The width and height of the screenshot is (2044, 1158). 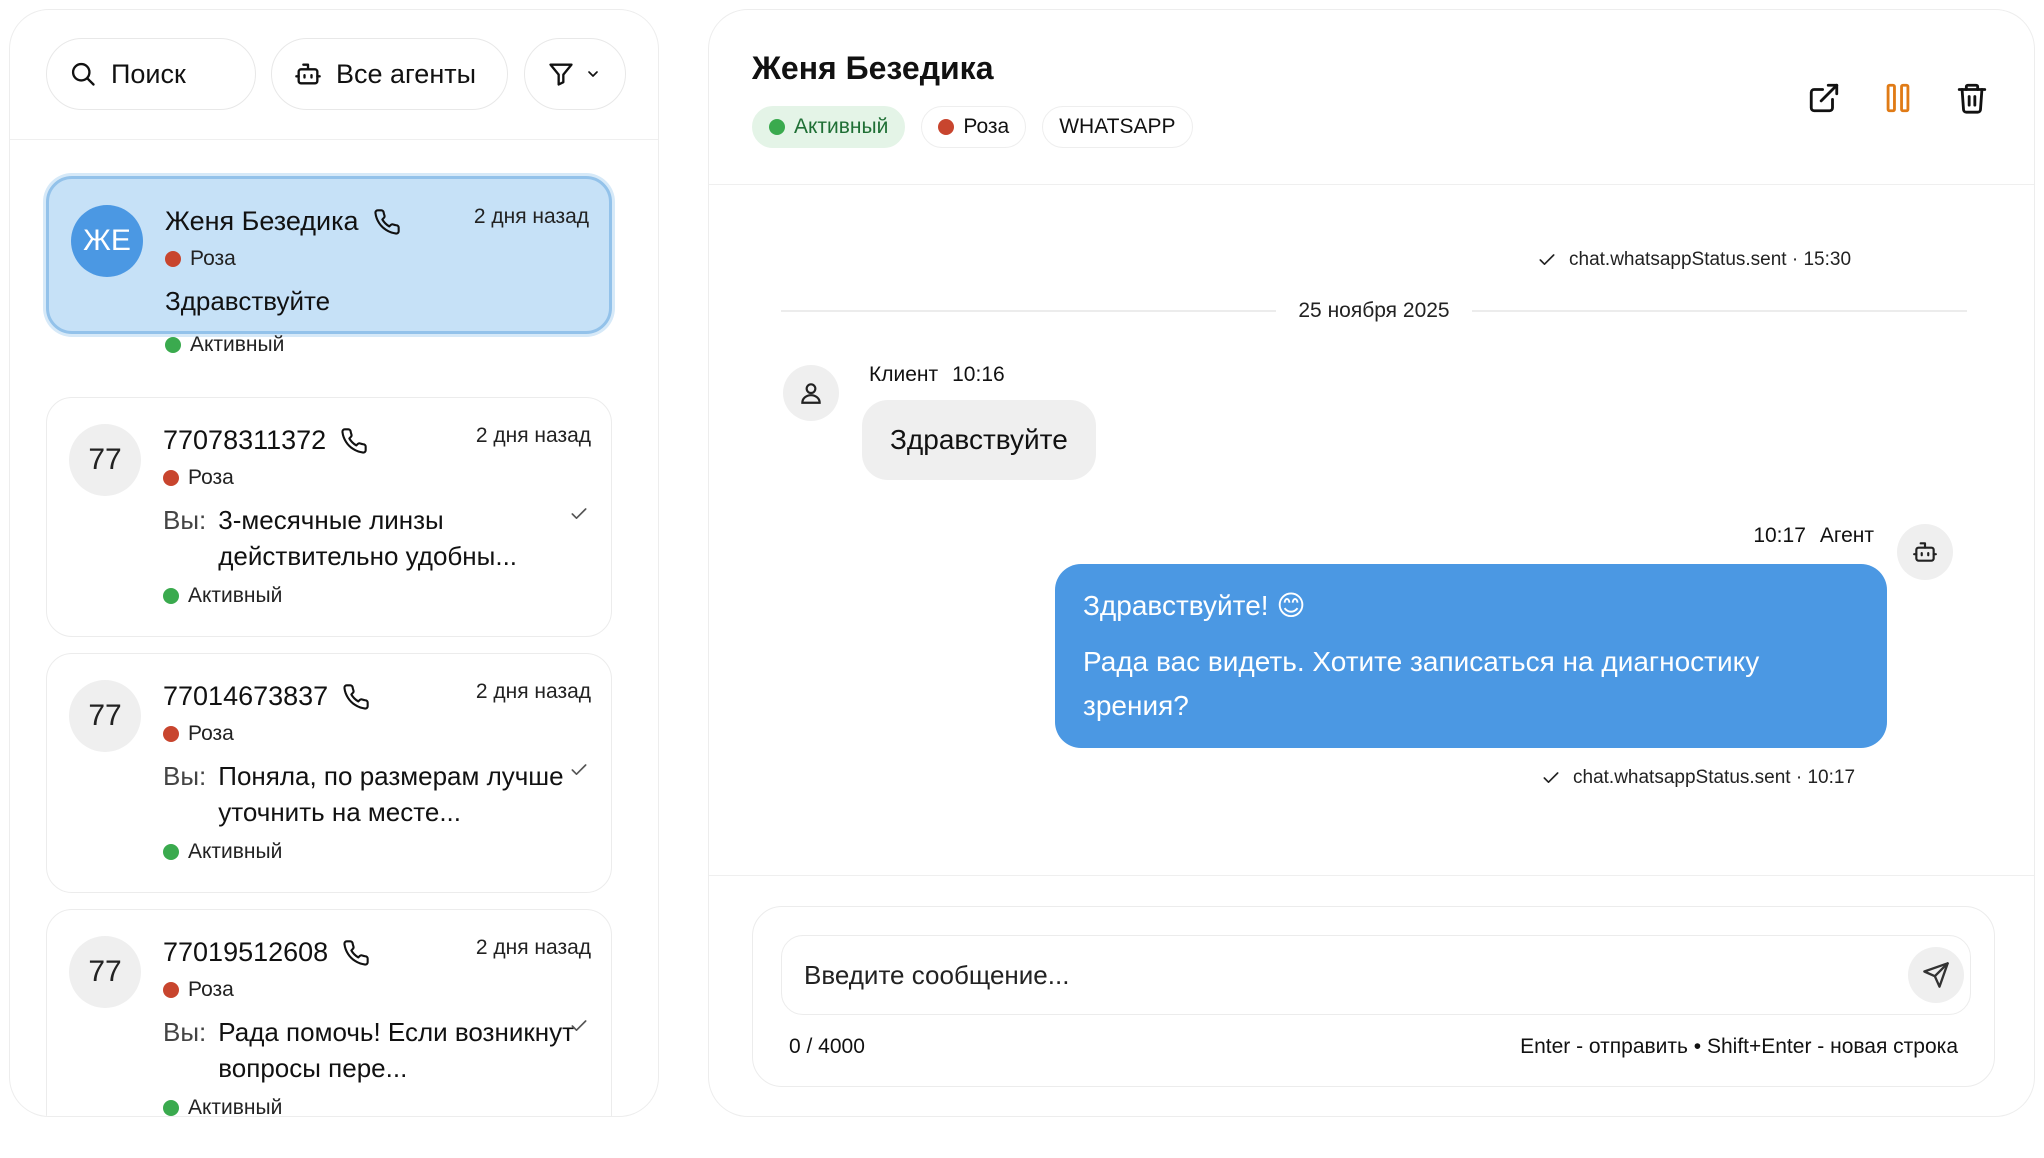 I want to click on chat-item-name-row: Женя Безедика, so click(x=283, y=221).